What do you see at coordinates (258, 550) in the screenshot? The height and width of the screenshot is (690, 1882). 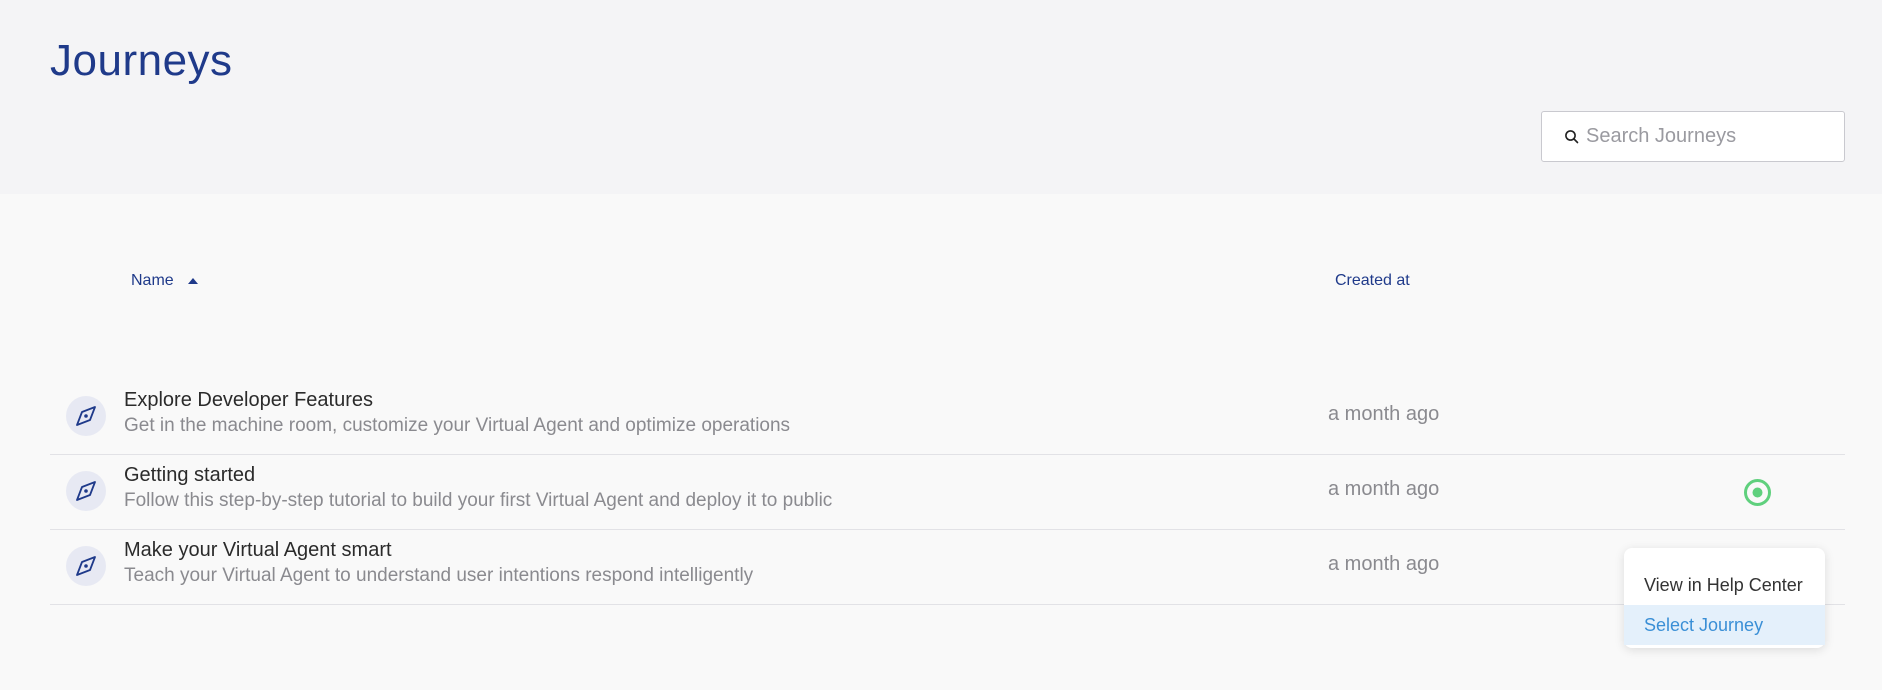 I see `journey-title: Make your Virtual Agent smart` at bounding box center [258, 550].